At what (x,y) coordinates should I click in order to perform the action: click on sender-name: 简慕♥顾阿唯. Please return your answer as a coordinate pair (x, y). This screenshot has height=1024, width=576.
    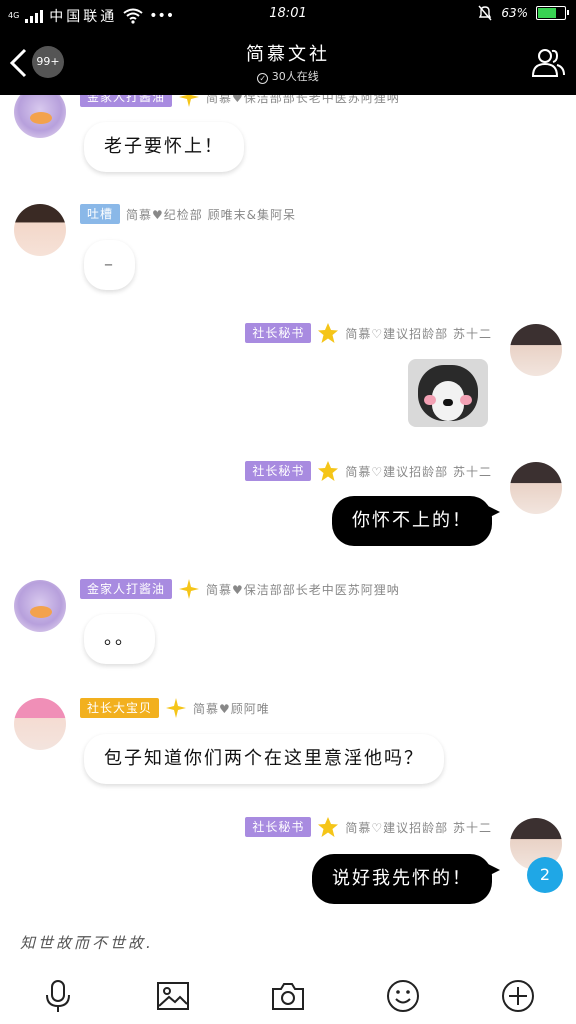
    Looking at the image, I should click on (231, 708).